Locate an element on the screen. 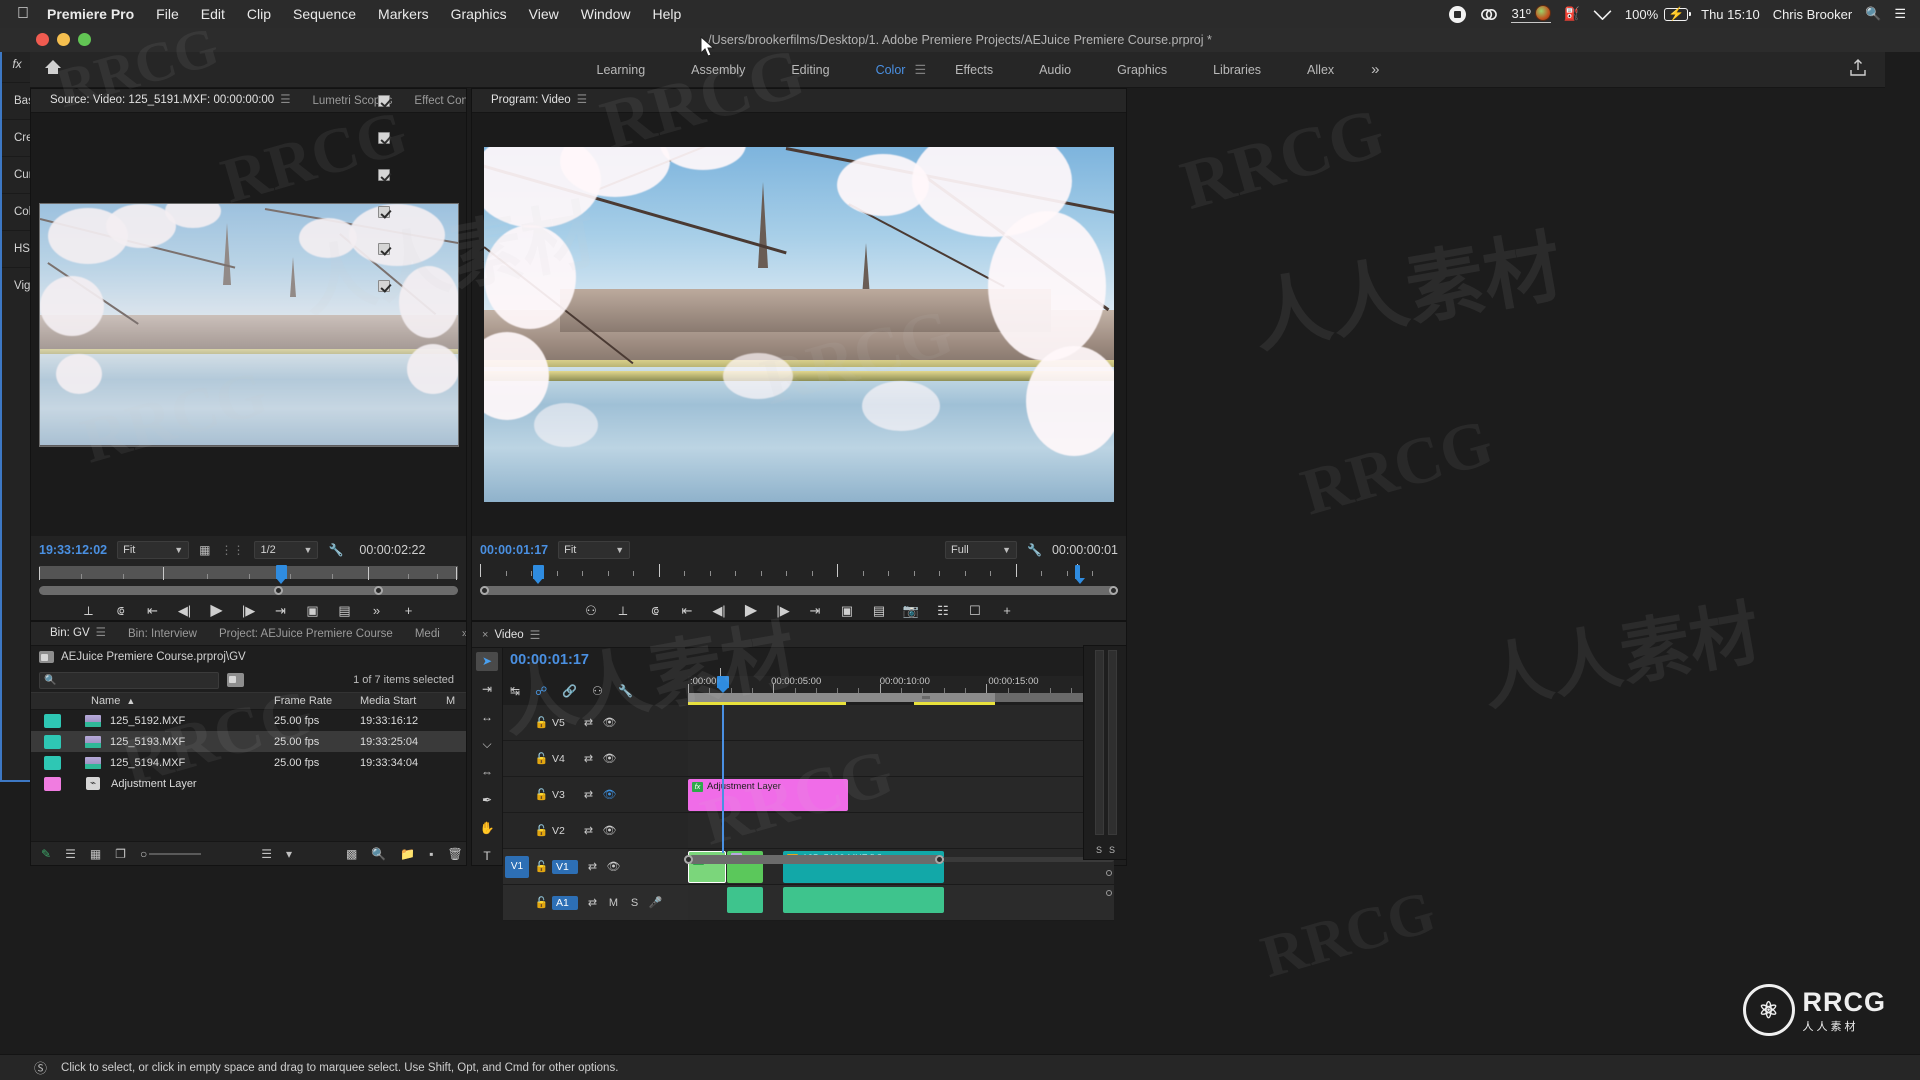 Image resolution: width=1920 pixels, height=1080 pixels. track-target-v3 is located at coordinates (517, 795).